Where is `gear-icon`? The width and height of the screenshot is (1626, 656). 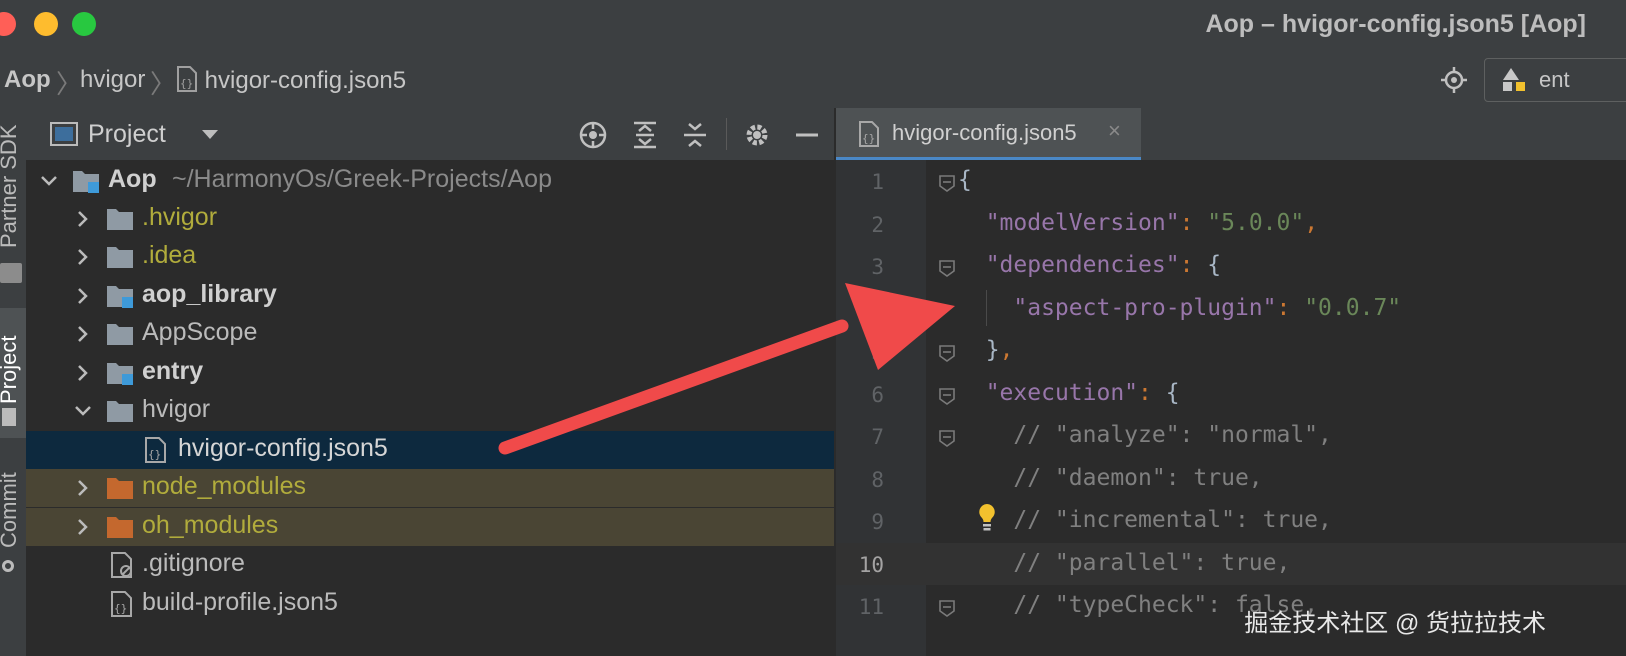
gear-icon is located at coordinates (757, 135).